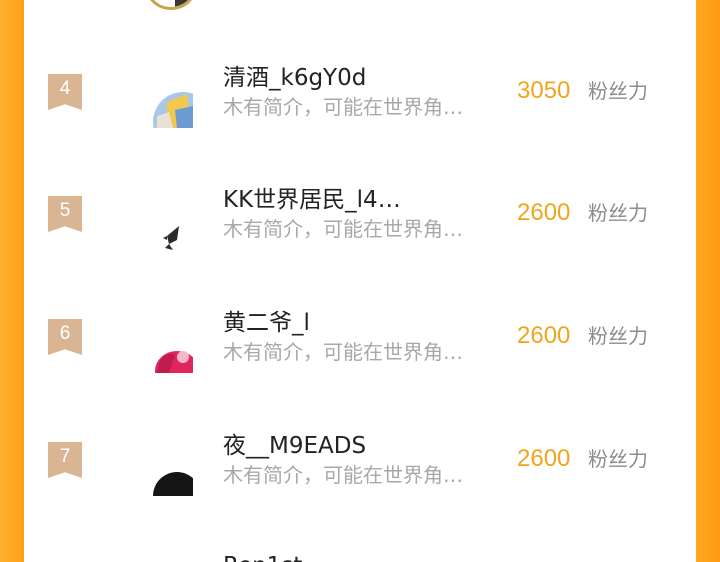  What do you see at coordinates (708, 281) in the screenshot?
I see `right-frame-border` at bounding box center [708, 281].